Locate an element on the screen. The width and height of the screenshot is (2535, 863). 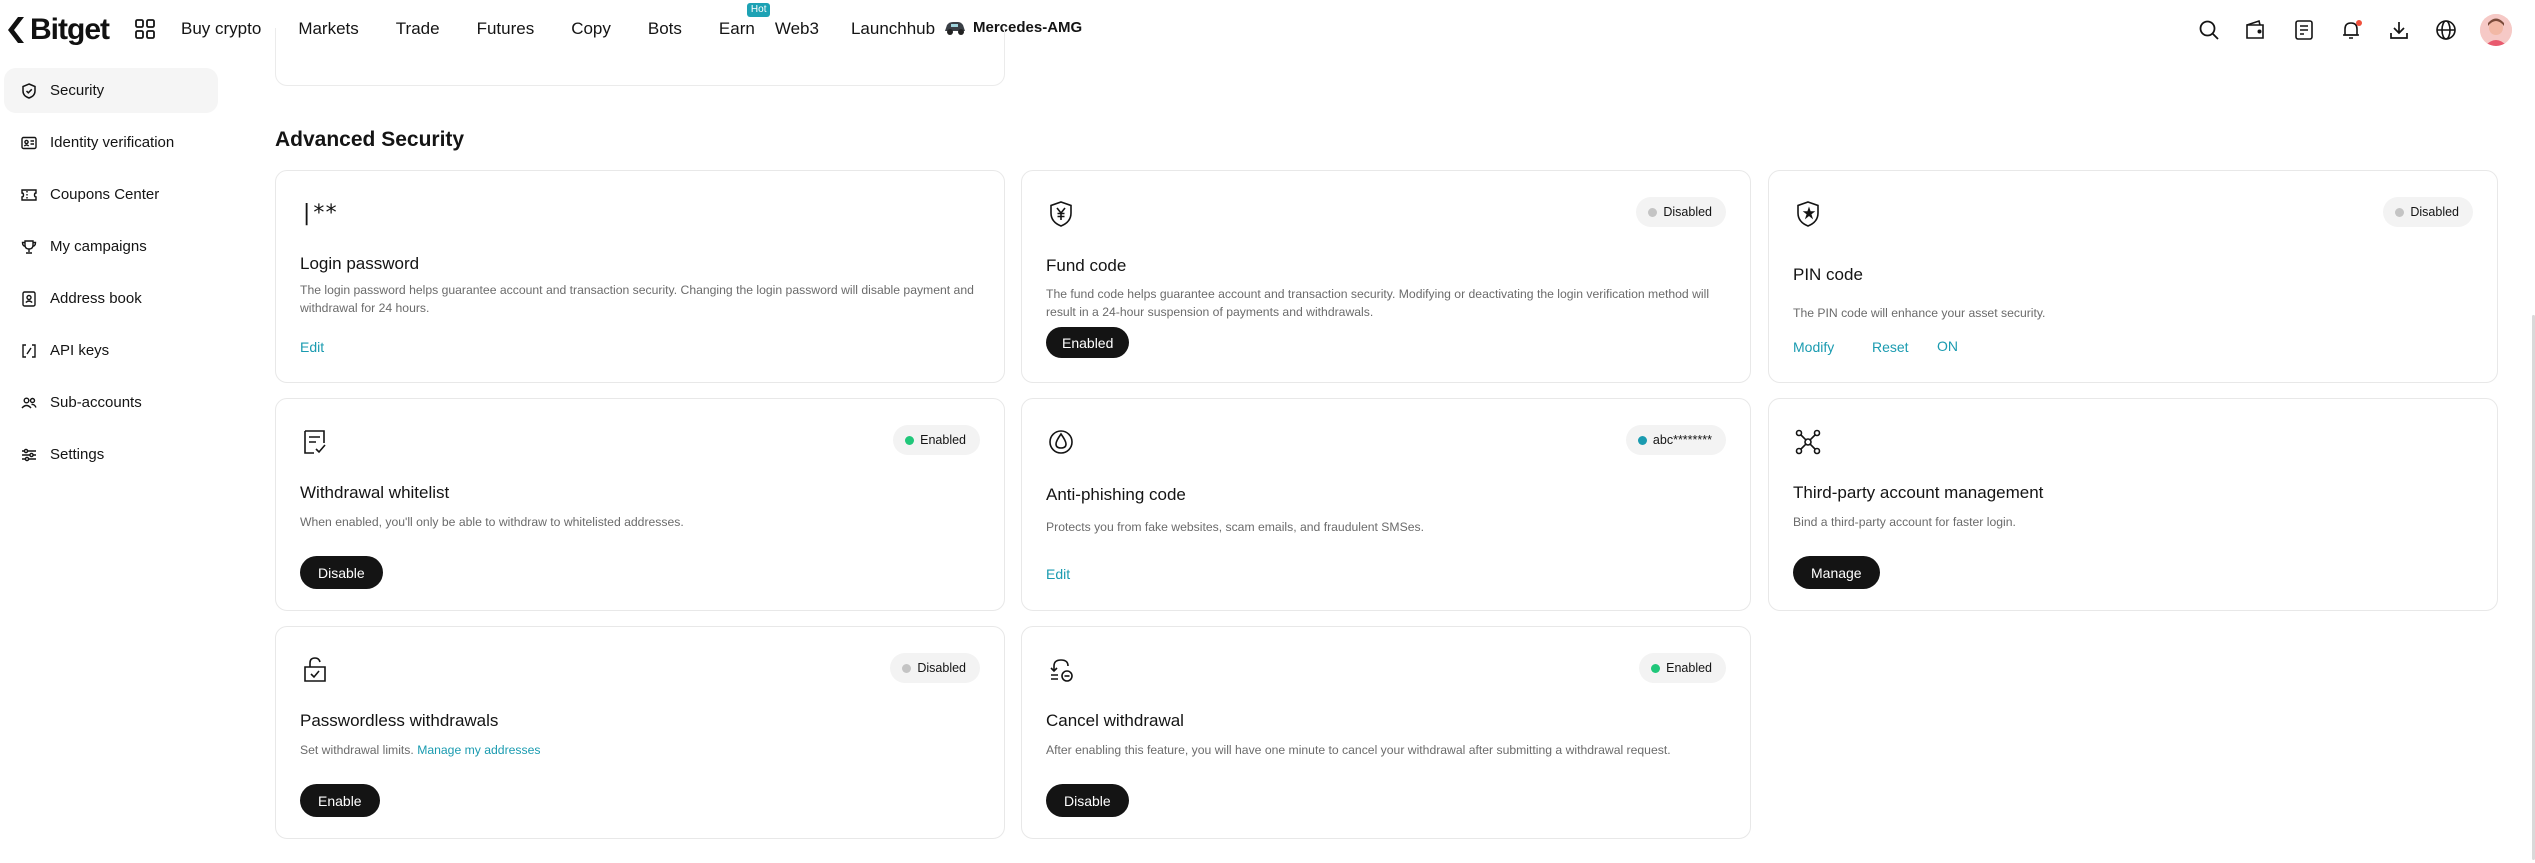
bitget-logo: Bitget is located at coordinates (57, 29).